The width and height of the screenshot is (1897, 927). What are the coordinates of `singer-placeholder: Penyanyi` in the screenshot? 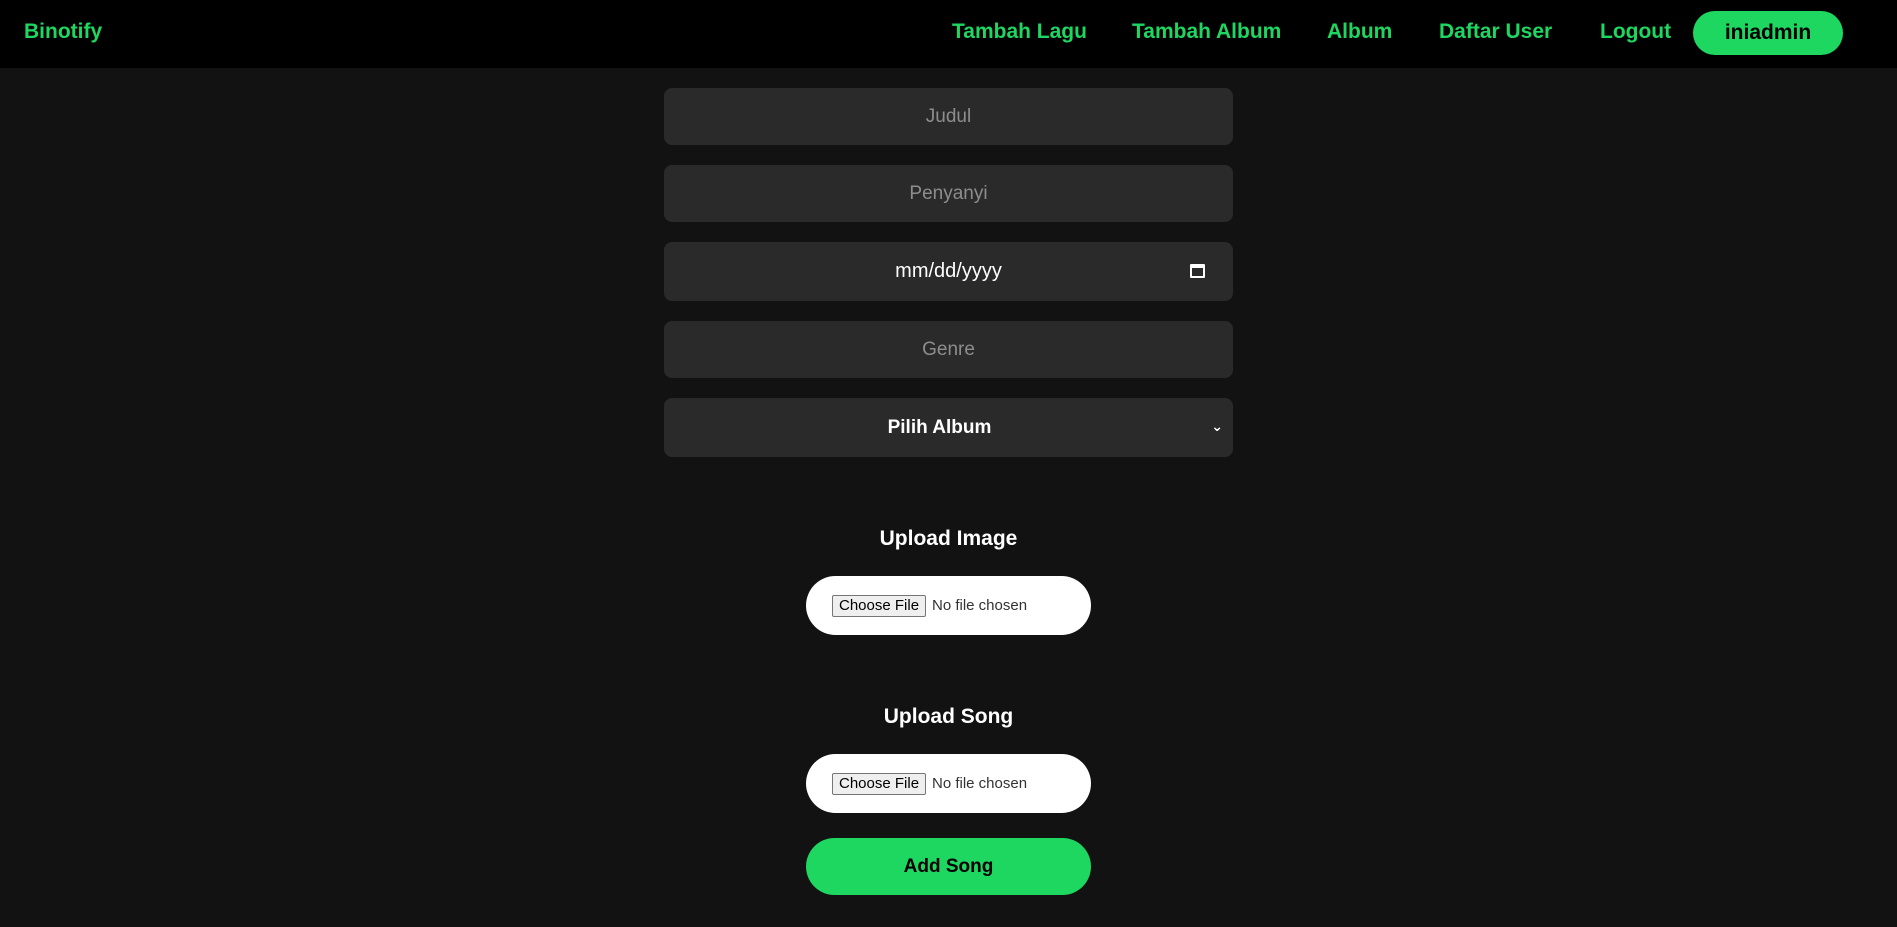 It's located at (948, 193).